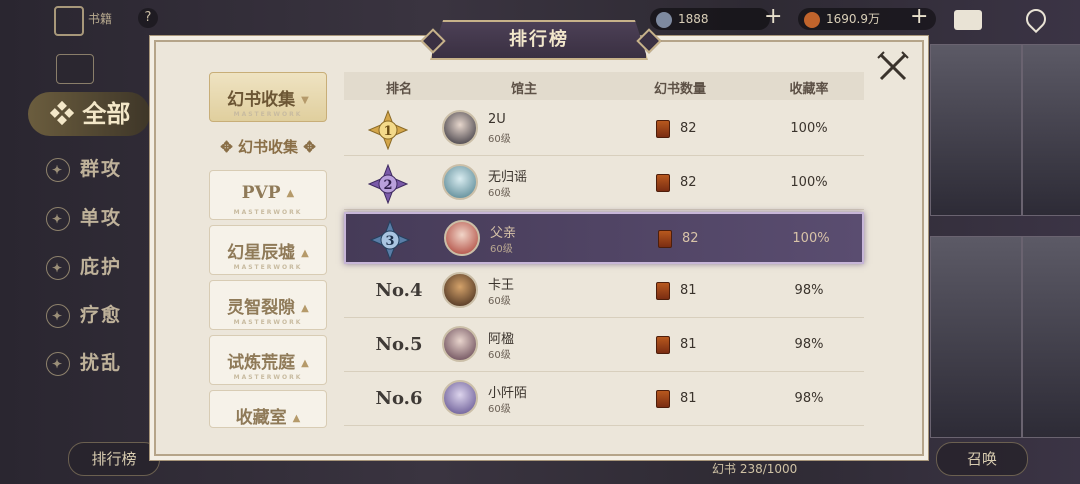  What do you see at coordinates (261, 308) in the screenshot?
I see `tab-rift-label: 灵智裂隙` at bounding box center [261, 308].